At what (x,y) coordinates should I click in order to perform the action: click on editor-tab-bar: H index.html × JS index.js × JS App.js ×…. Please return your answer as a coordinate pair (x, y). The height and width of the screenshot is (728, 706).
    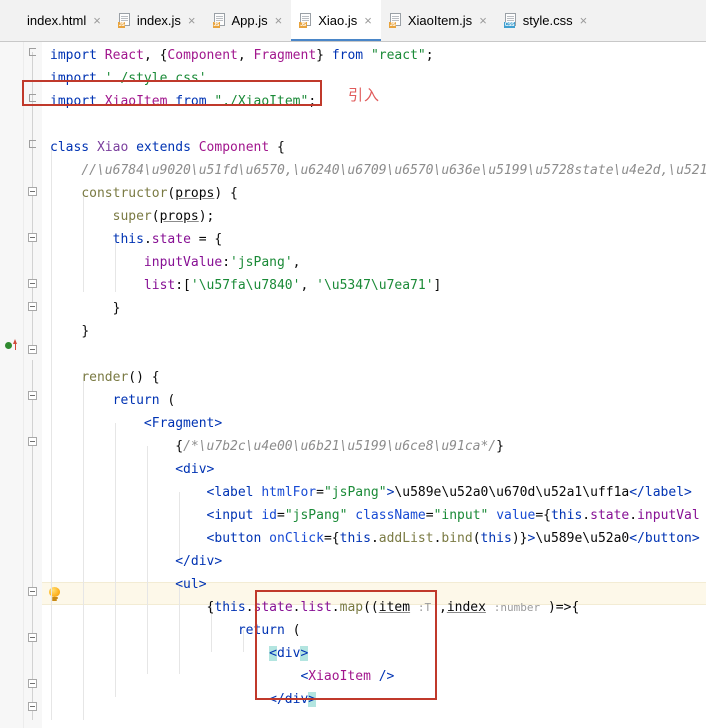
    Looking at the image, I should click on (353, 21).